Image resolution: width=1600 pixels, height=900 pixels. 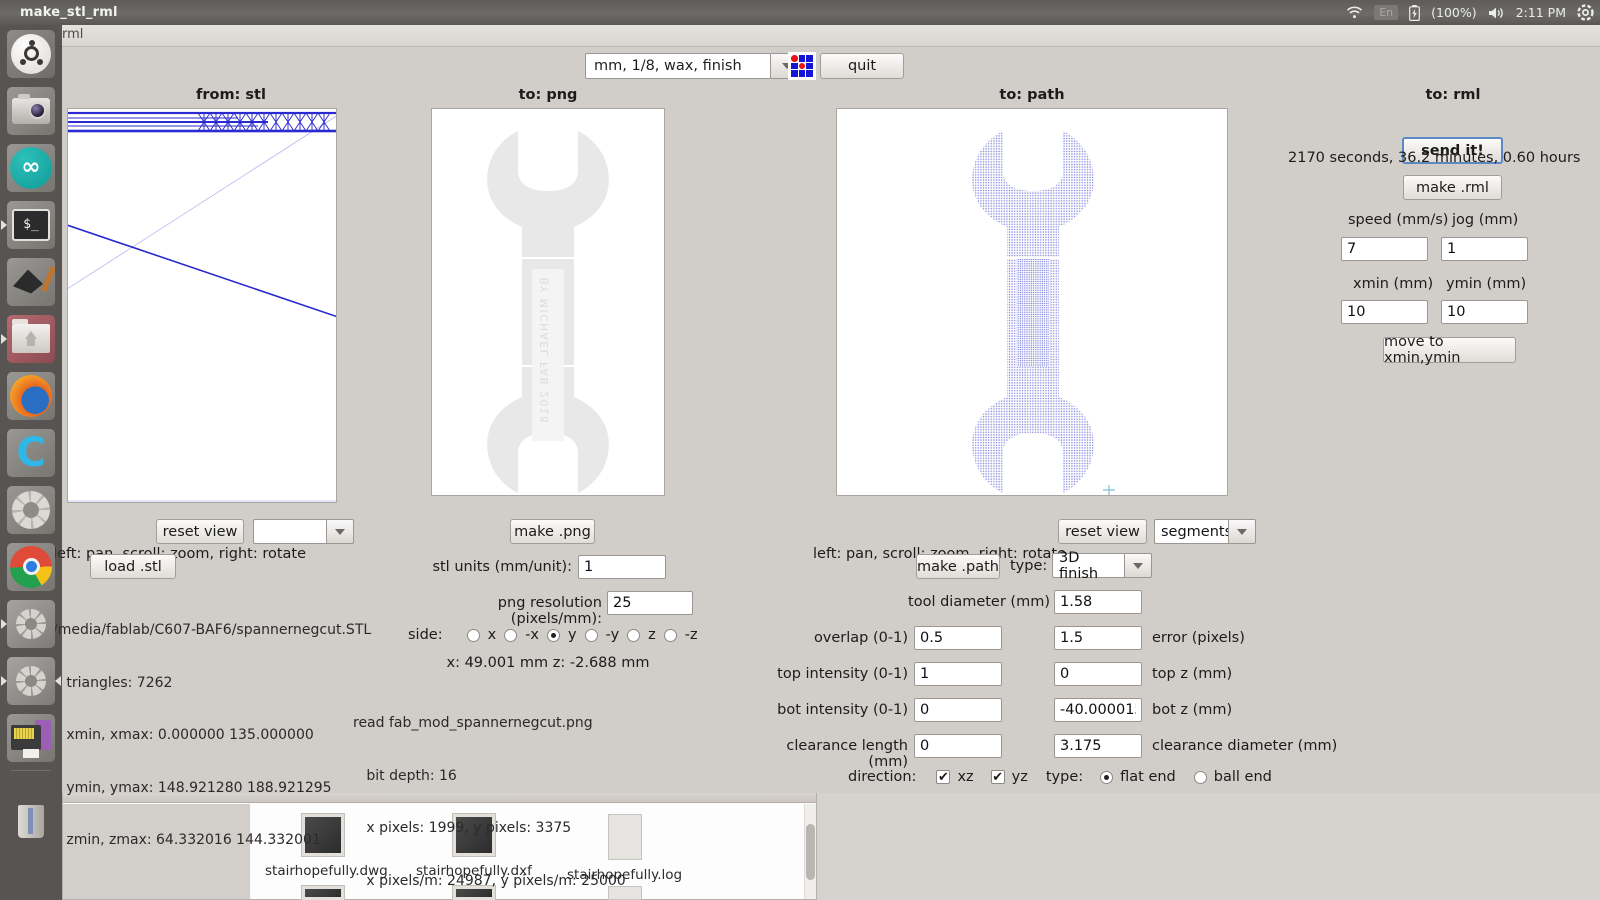 I want to click on jog-input, so click(x=1484, y=249).